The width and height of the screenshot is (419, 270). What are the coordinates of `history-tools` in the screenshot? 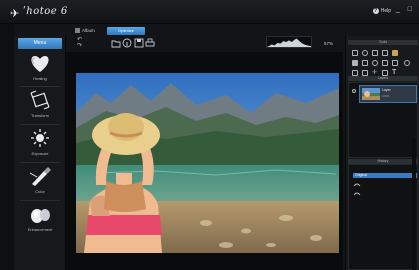 It's located at (357, 189).